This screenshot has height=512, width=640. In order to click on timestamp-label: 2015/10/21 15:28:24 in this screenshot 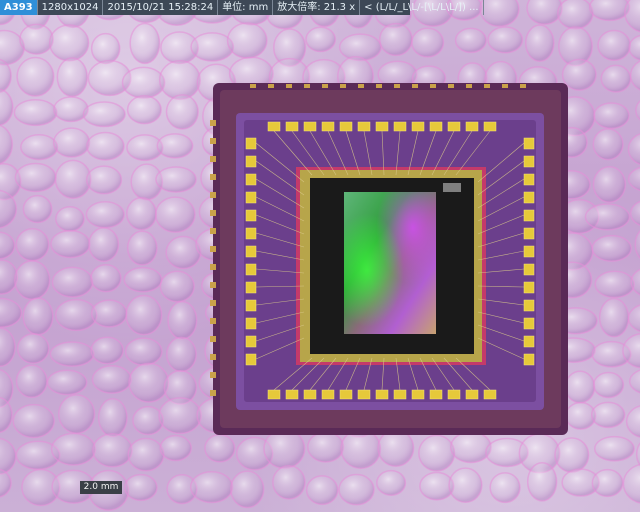, I will do `click(161, 7)`.